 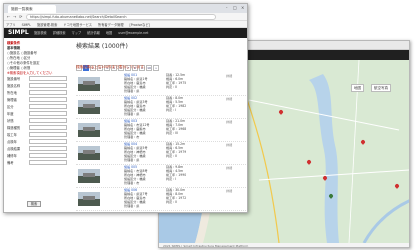 What do you see at coordinates (140, 24) in the screenshot?
I see `bookmark-item: [Proxiseなど]` at bounding box center [140, 24].